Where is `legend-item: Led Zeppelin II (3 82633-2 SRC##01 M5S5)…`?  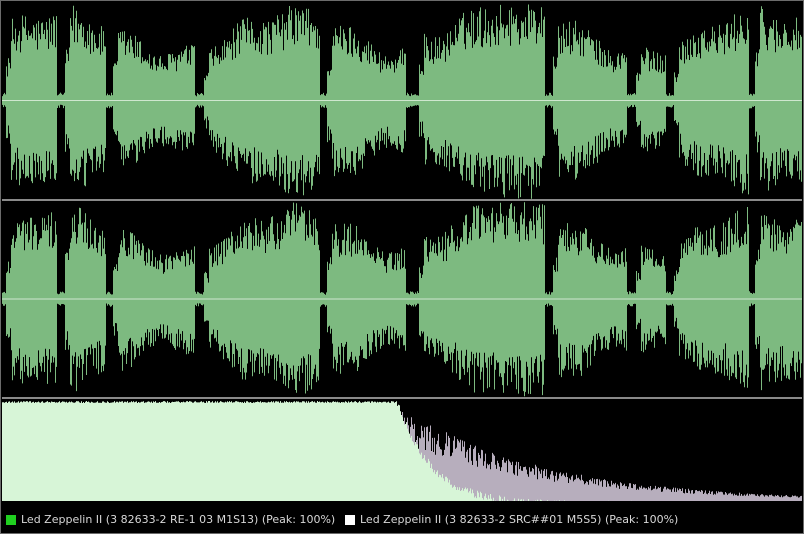
legend-item: Led Zeppelin II (3 82633-2 SRC##01 M5S5)… is located at coordinates (511, 520).